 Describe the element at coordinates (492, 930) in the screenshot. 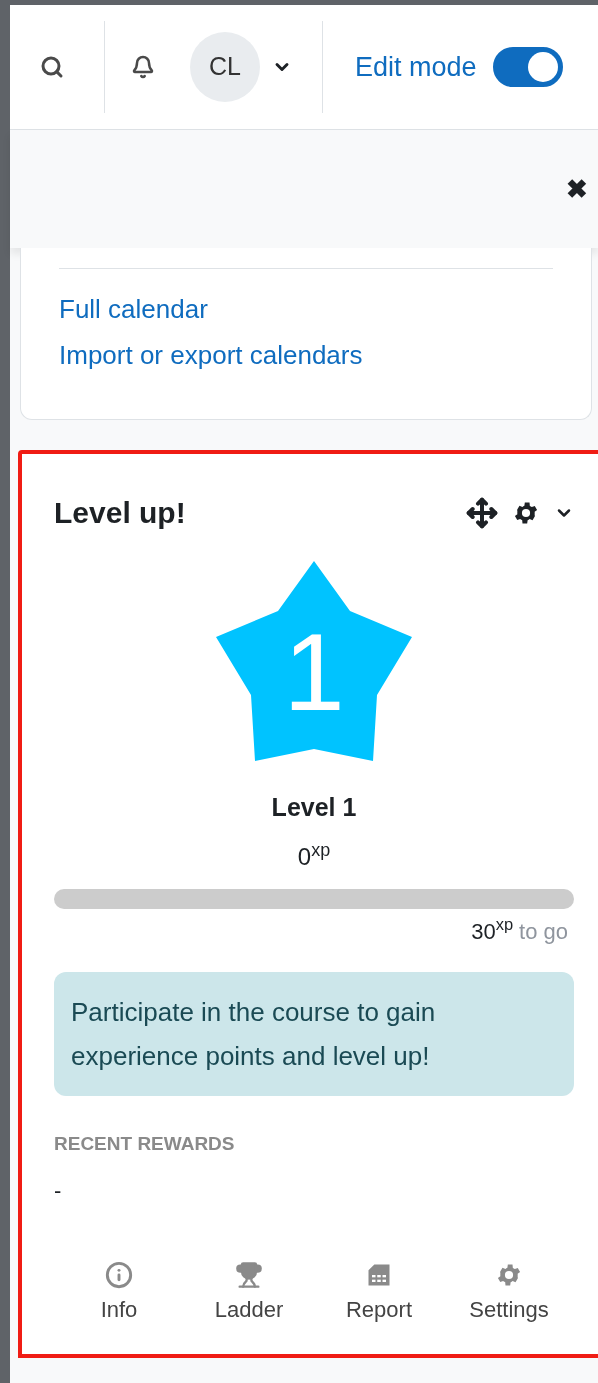

I see `xp-to-go-value: 30$^{xp}$` at that location.